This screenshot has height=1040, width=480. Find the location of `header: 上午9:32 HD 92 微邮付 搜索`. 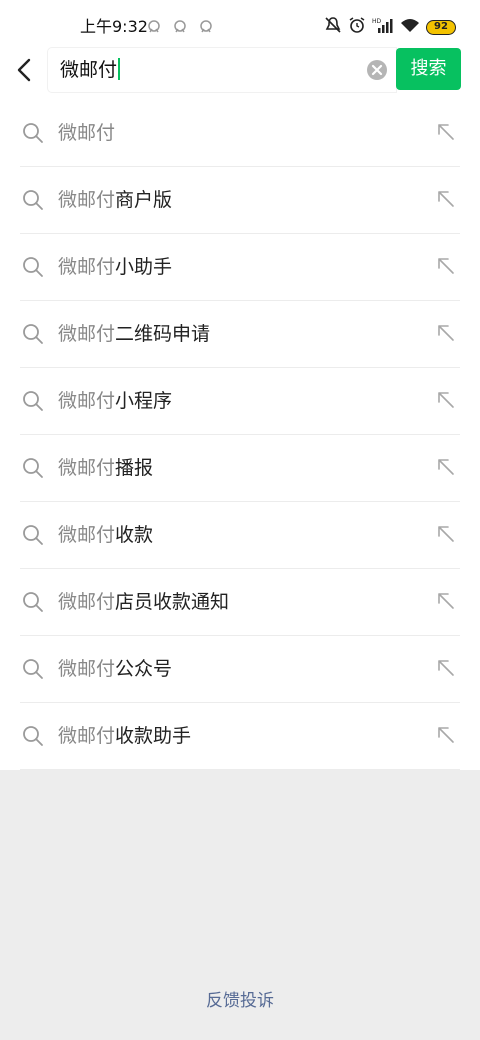

header: 上午9:32 HD 92 微邮付 搜索 is located at coordinates (240, 50).